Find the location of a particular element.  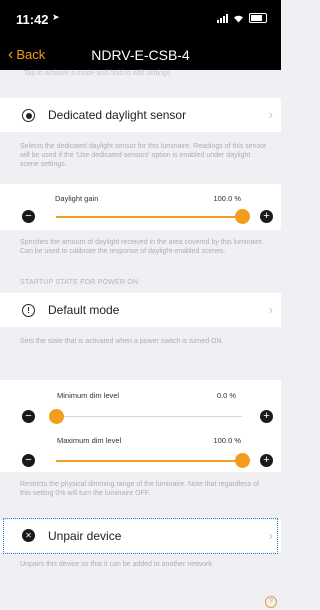

maximum-dim-level-value: 100.0 % is located at coordinates (227, 440).